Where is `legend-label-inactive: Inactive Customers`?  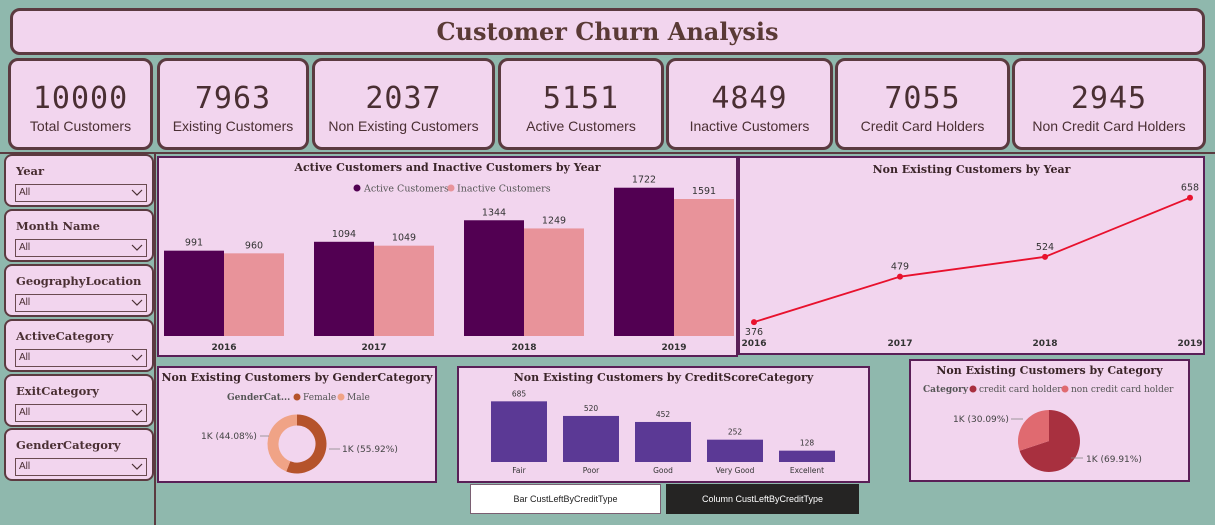
legend-label-inactive: Inactive Customers is located at coordinates (504, 189).